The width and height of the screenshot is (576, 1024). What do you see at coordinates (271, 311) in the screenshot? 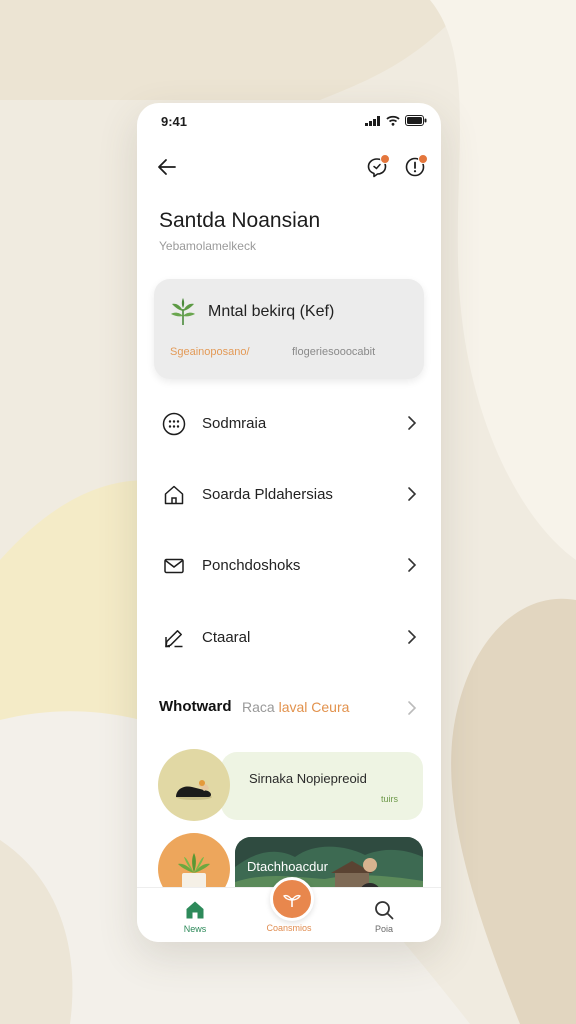
I see `card-title: Mntal bekirq (Kef)` at bounding box center [271, 311].